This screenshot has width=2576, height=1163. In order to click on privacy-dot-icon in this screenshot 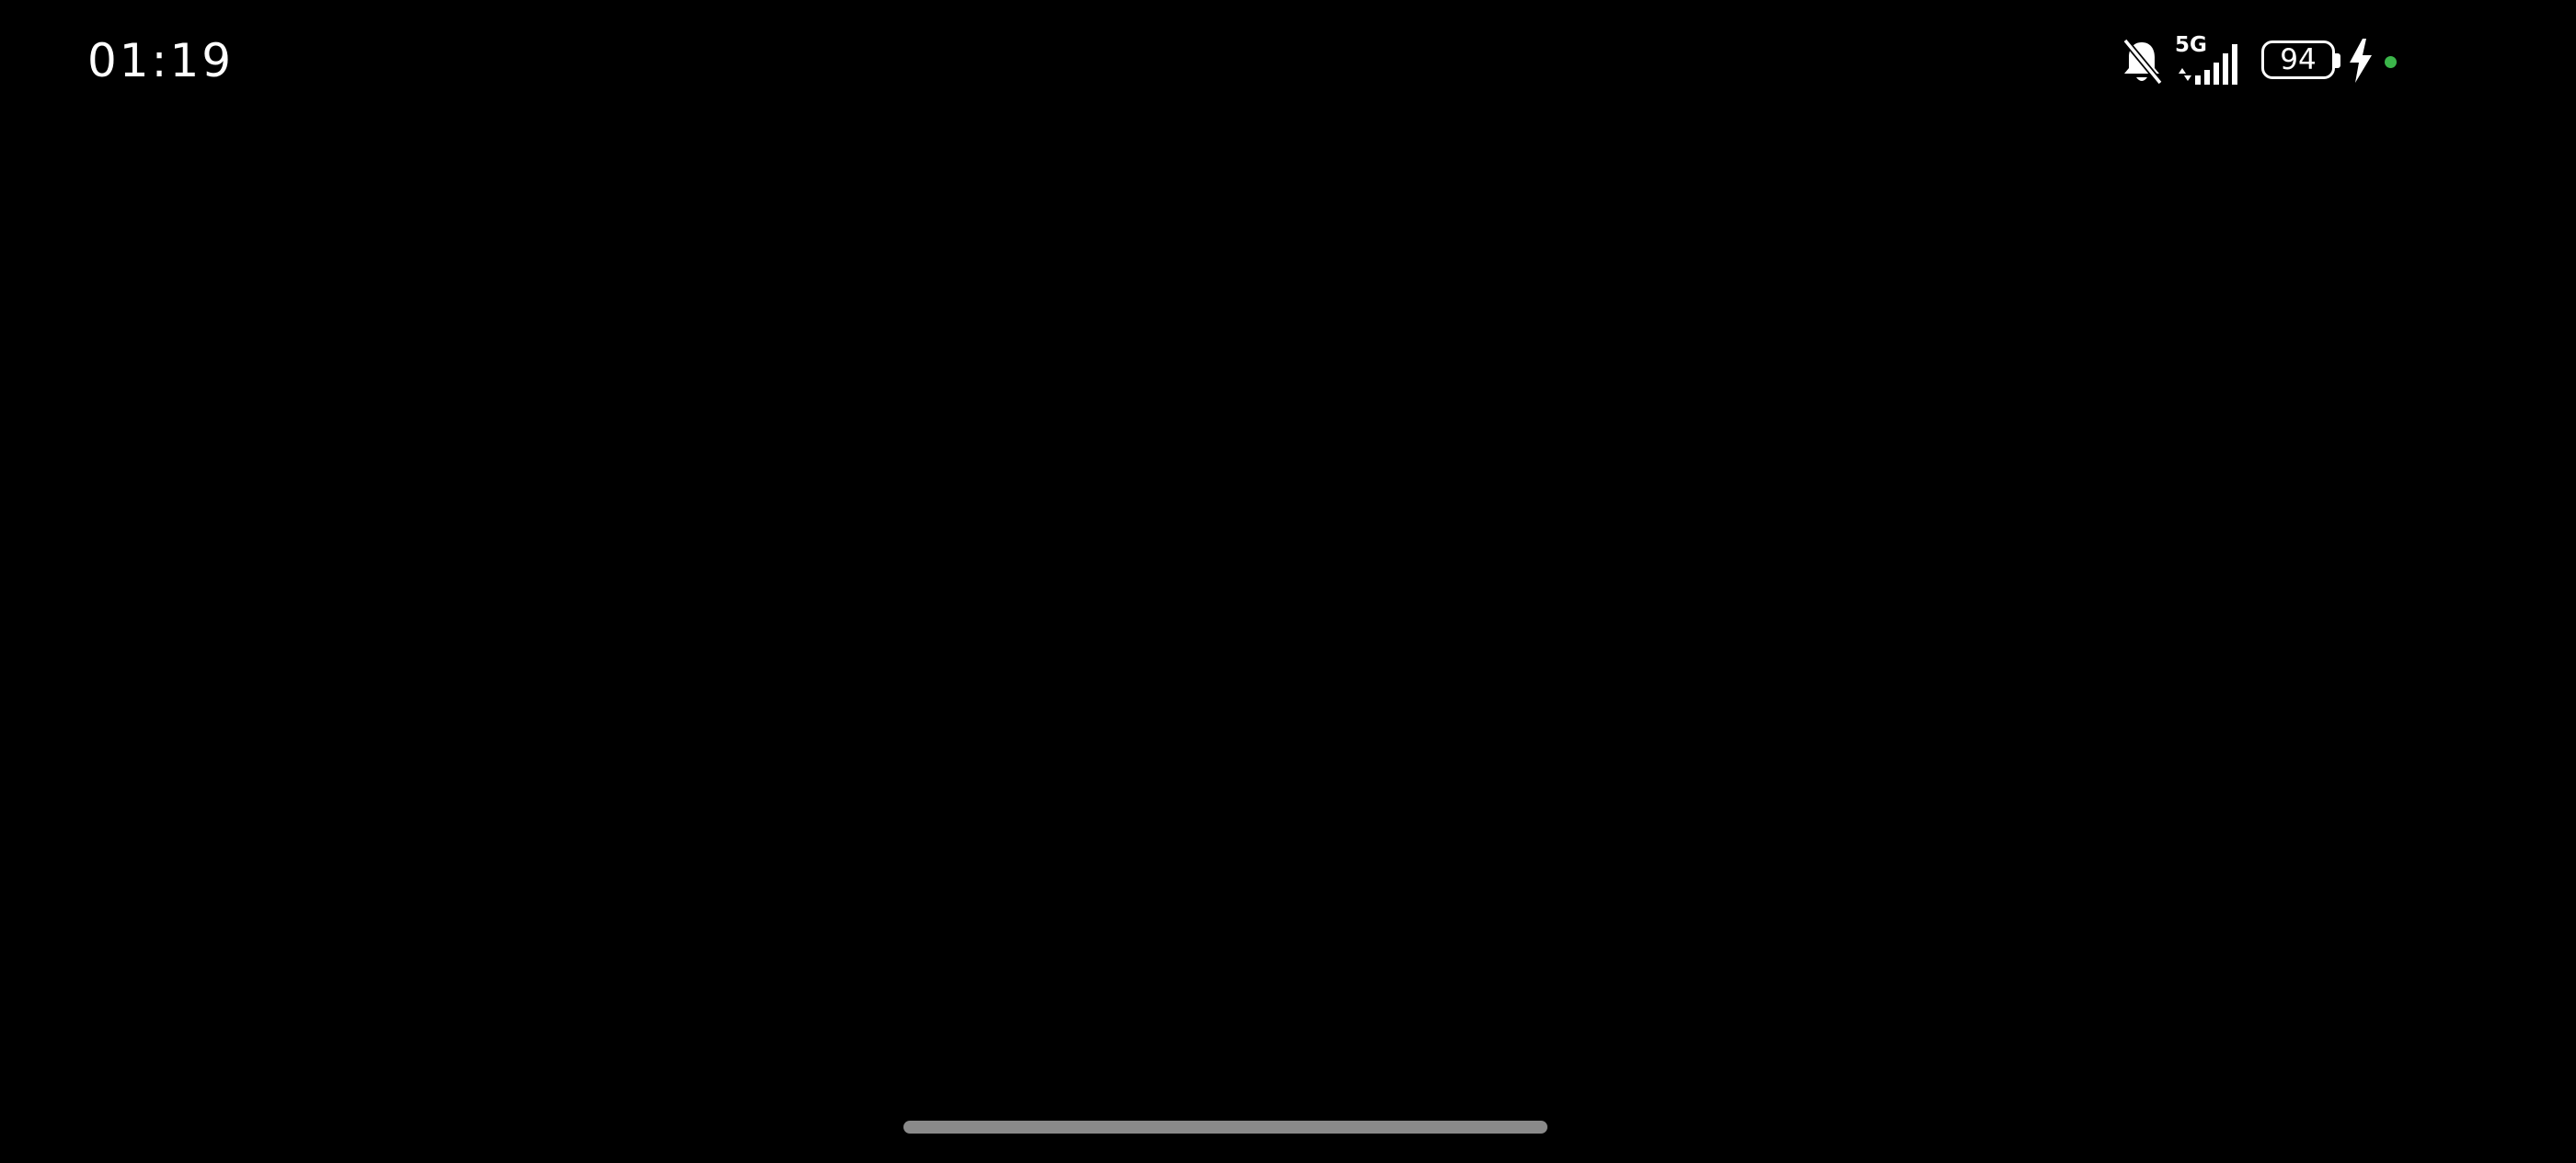, I will do `click(2391, 62)`.